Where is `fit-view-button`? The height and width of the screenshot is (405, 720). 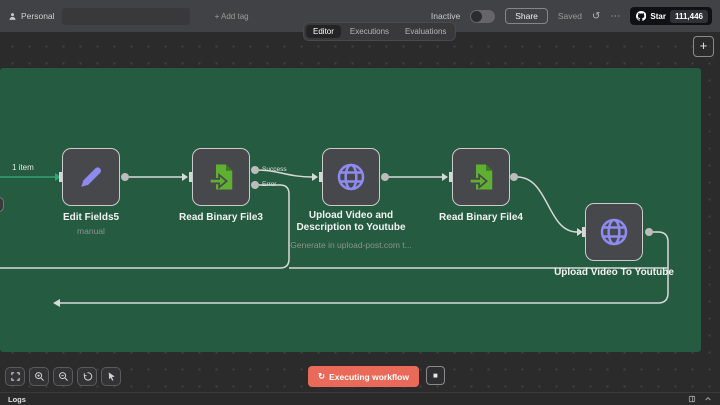
fit-view-button is located at coordinates (15, 376).